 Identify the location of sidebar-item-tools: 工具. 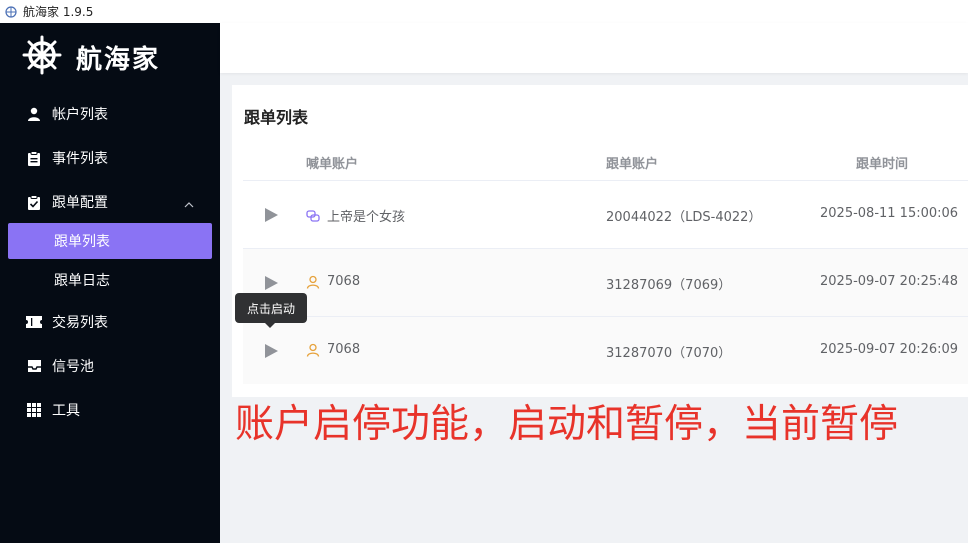
(110, 410).